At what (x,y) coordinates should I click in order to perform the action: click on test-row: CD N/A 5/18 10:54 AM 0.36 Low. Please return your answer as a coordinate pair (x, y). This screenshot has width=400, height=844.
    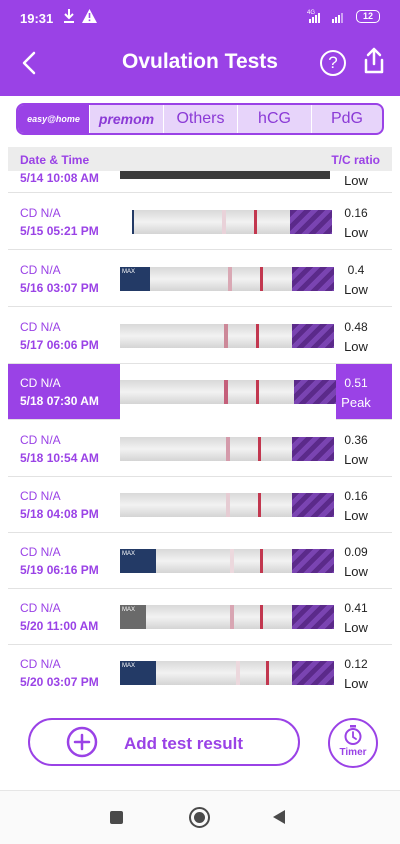
    Looking at the image, I should click on (200, 449).